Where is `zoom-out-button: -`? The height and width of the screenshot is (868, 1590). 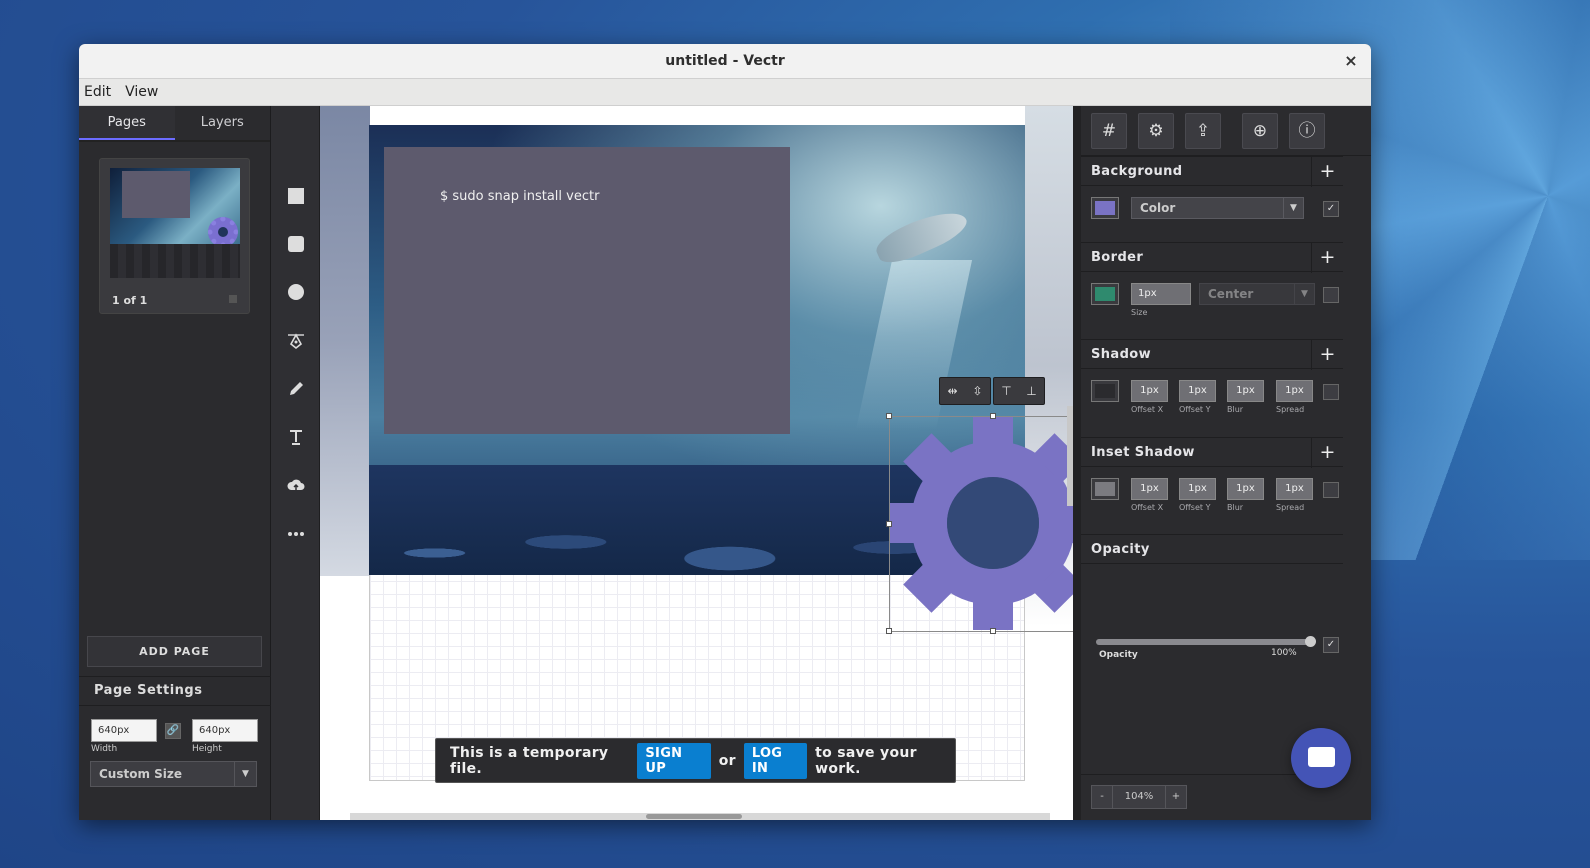
zoom-out-button: - is located at coordinates (1102, 797).